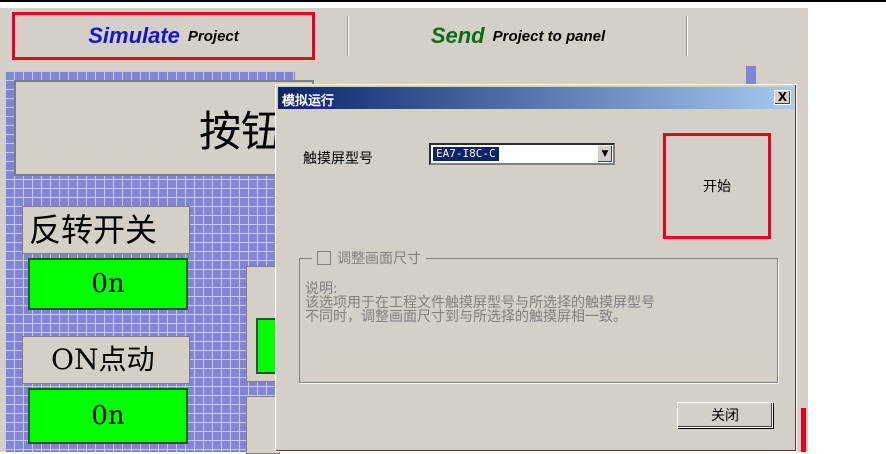  Describe the element at coordinates (106, 360) in the screenshot. I see `on-jog-label: ON点动` at that location.